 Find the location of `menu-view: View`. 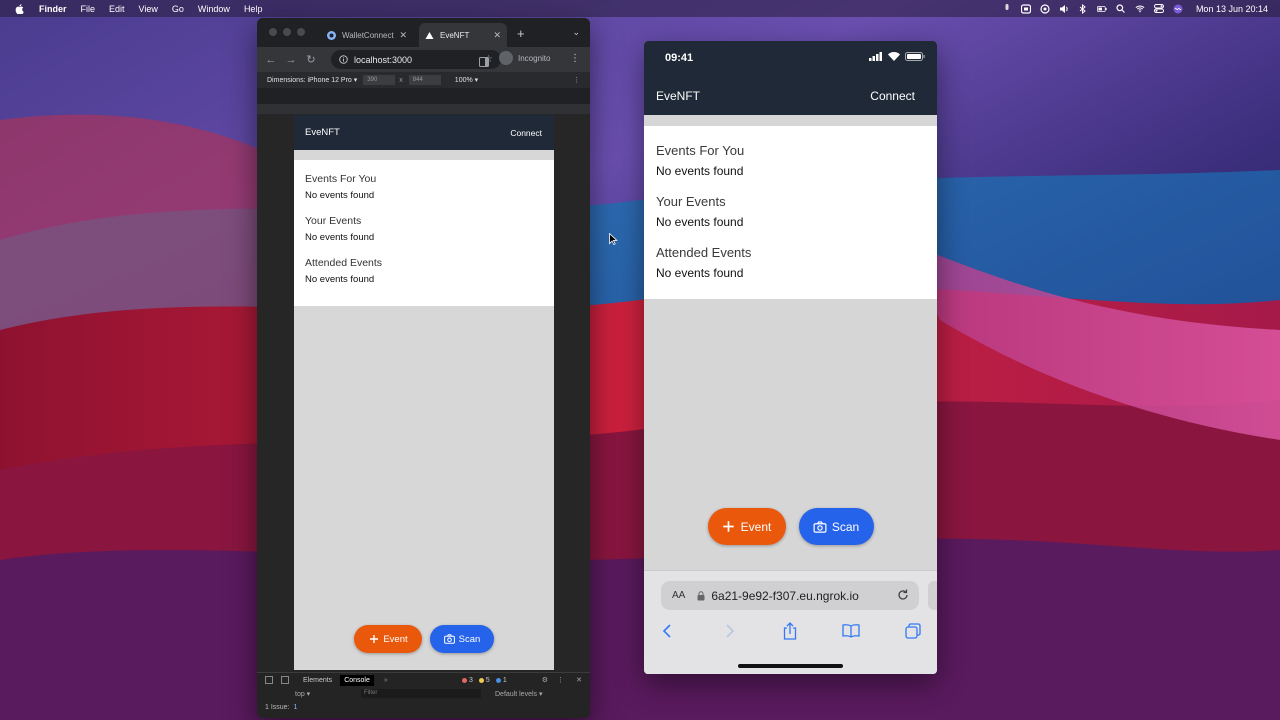

menu-view: View is located at coordinates (148, 9).